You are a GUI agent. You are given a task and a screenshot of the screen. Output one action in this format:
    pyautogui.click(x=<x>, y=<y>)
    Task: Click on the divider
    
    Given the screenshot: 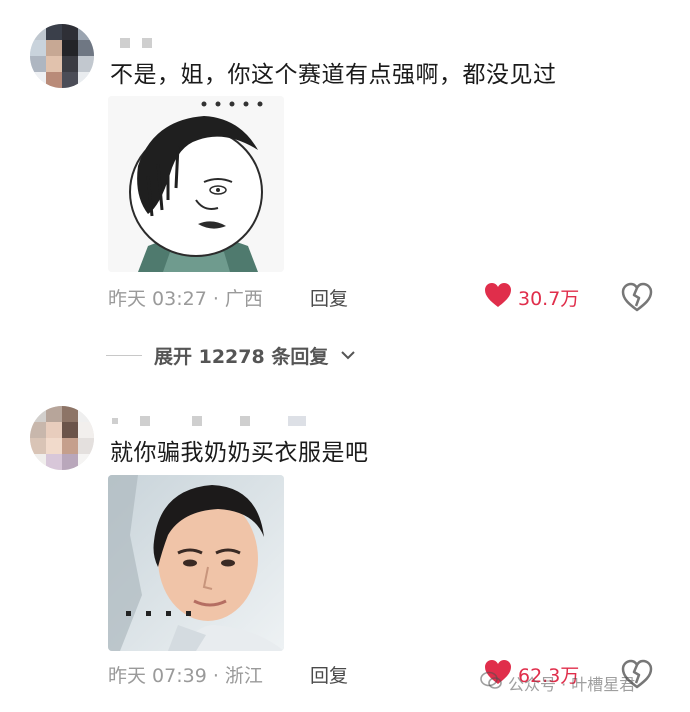 What is the action you would take?
    pyautogui.click(x=124, y=355)
    